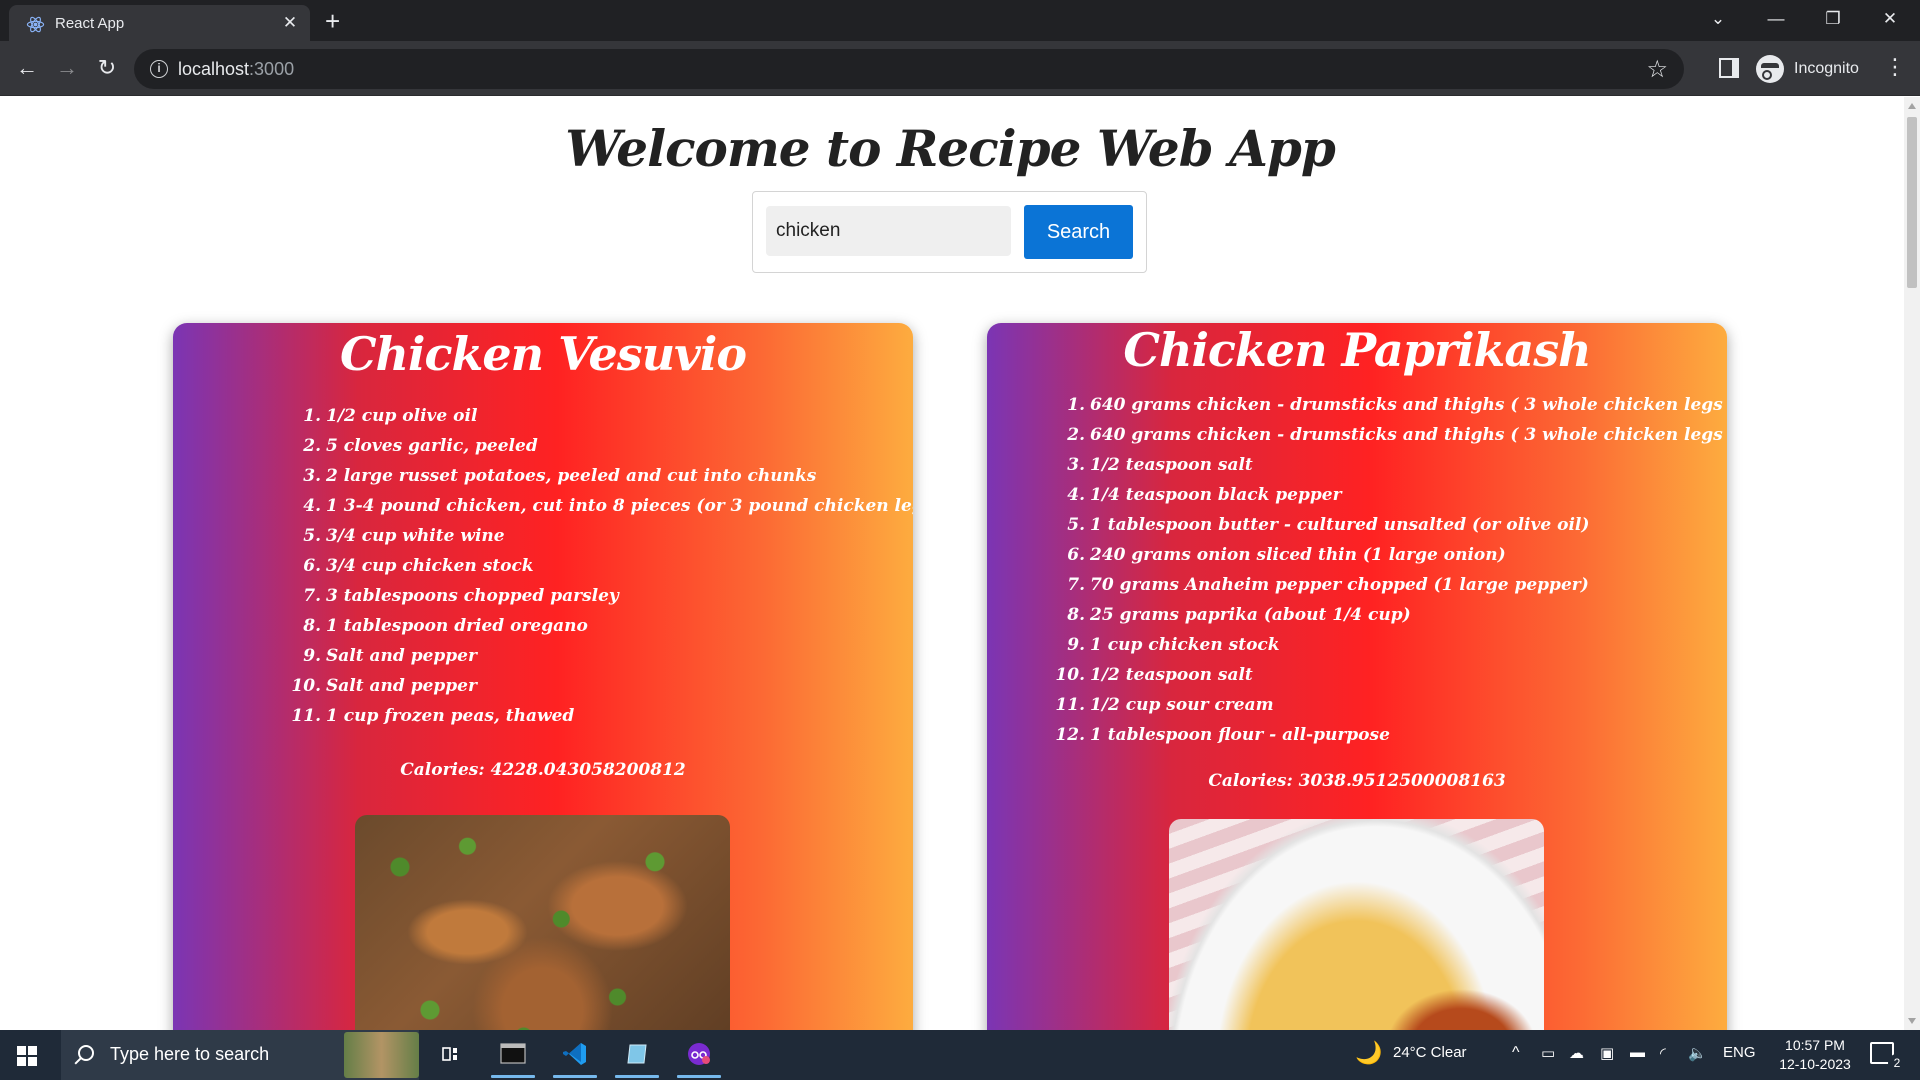 The image size is (1920, 1080). I want to click on ingredient-item: 4. 1/4 teaspoon black pepper, so click(1204, 495).